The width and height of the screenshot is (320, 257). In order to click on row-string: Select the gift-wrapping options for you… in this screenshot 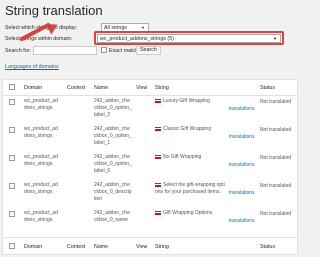, I will do `click(190, 188)`.